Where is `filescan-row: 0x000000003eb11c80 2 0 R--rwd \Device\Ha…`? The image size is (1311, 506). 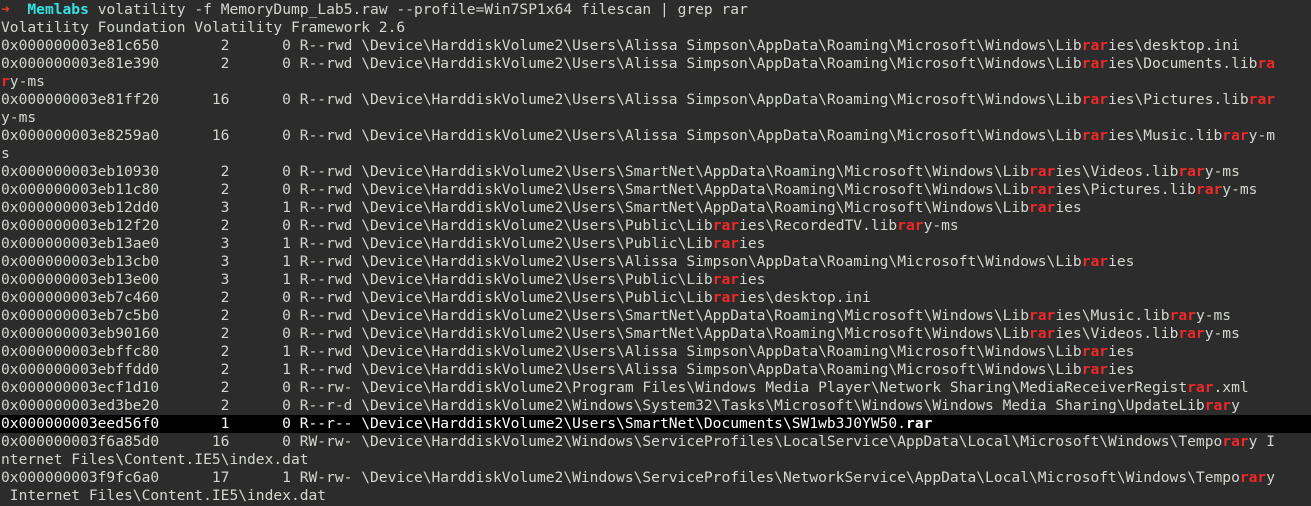
filescan-row: 0x000000003eb11c80 2 0 R--rwd \Device\Ha… is located at coordinates (656, 190).